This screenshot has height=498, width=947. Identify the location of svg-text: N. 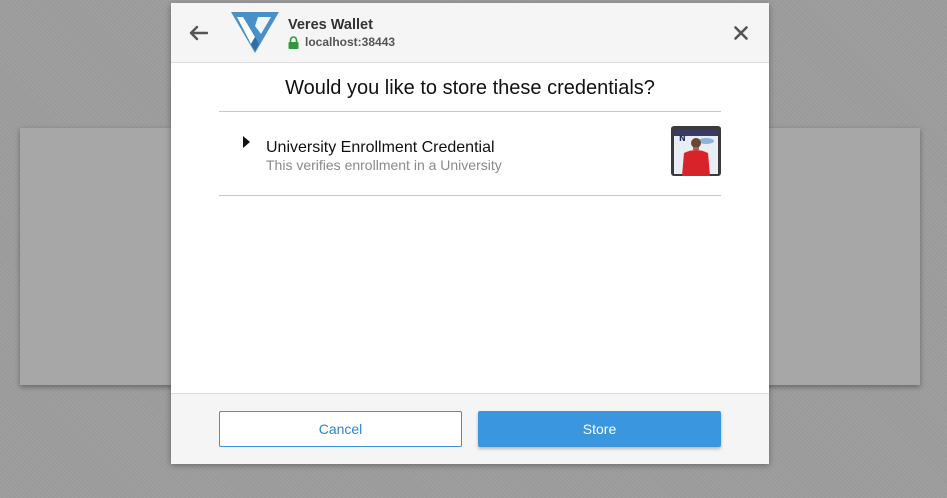
(682, 138).